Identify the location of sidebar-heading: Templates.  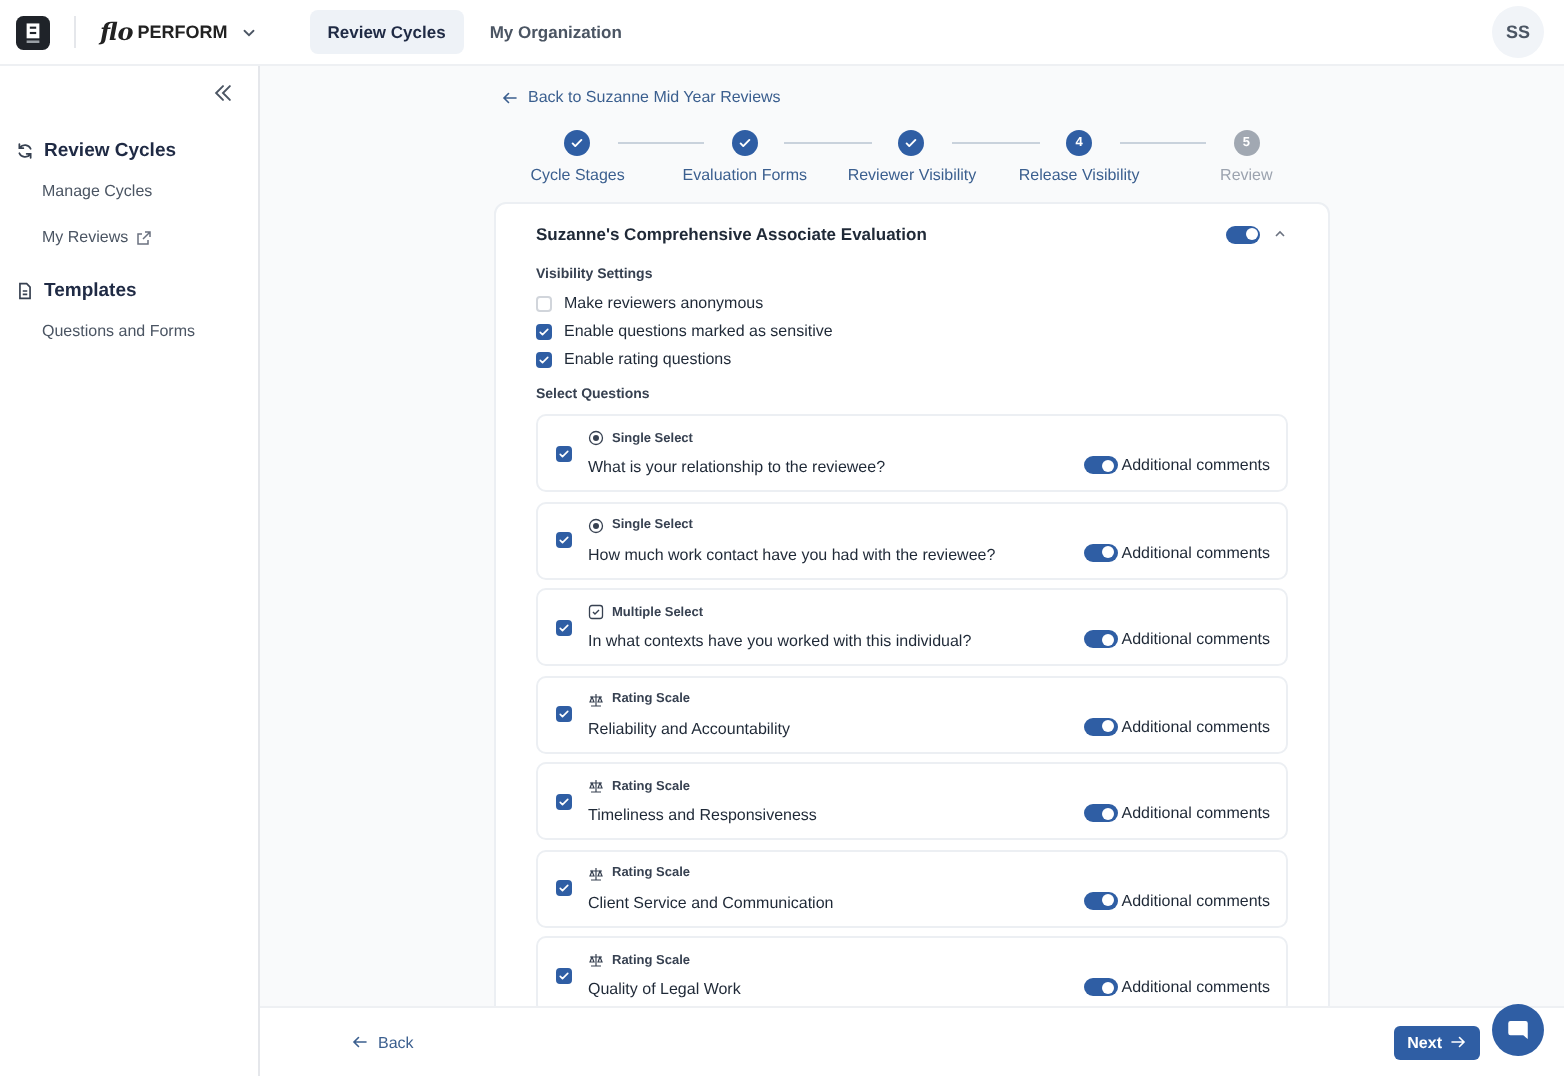
(90, 290).